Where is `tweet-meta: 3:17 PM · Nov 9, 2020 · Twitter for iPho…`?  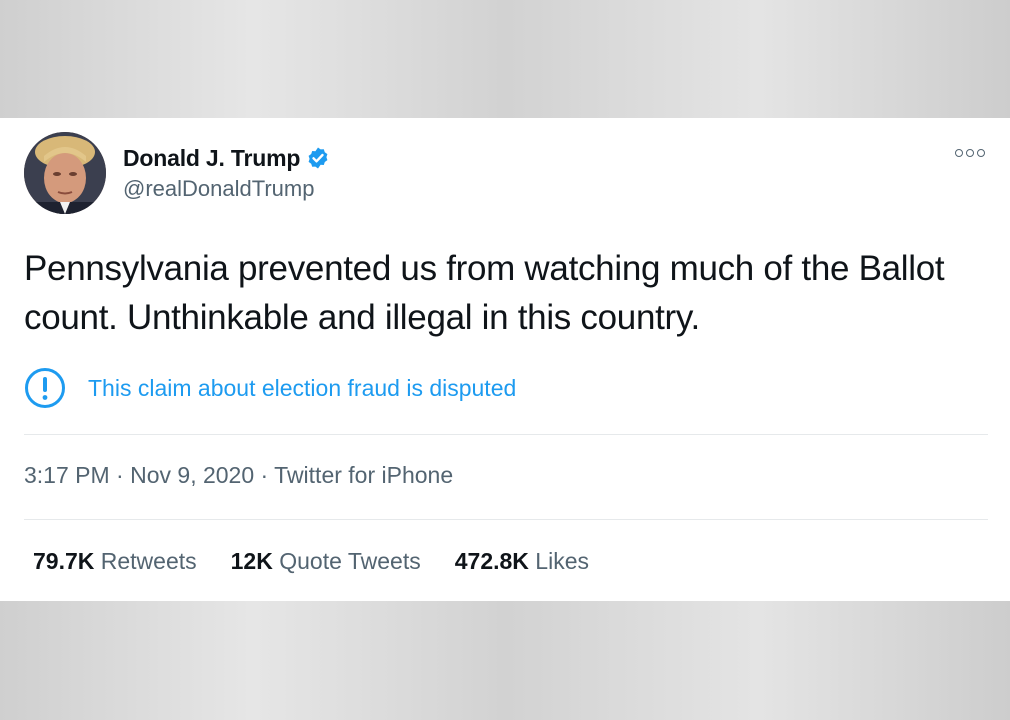
tweet-meta: 3:17 PM · Nov 9, 2020 · Twitter for iPho… is located at coordinates (238, 475).